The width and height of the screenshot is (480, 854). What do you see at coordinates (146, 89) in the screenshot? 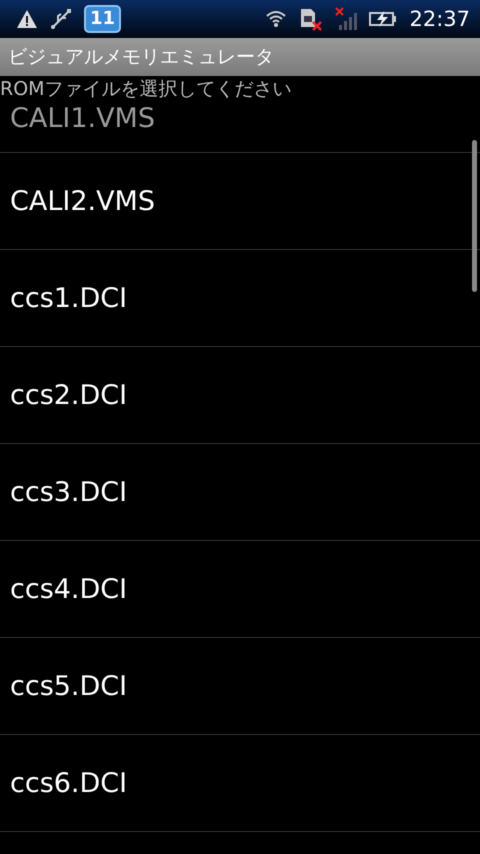
I see `prompt-text: ROMファイルを選択してください` at bounding box center [146, 89].